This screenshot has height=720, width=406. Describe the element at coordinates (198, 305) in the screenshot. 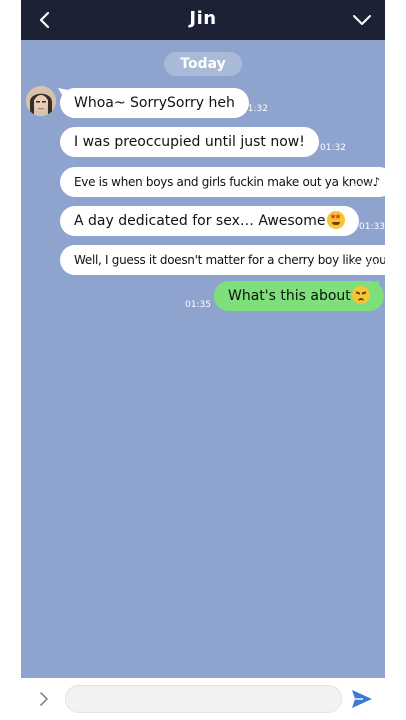

I see `message-time: 01:35` at that location.